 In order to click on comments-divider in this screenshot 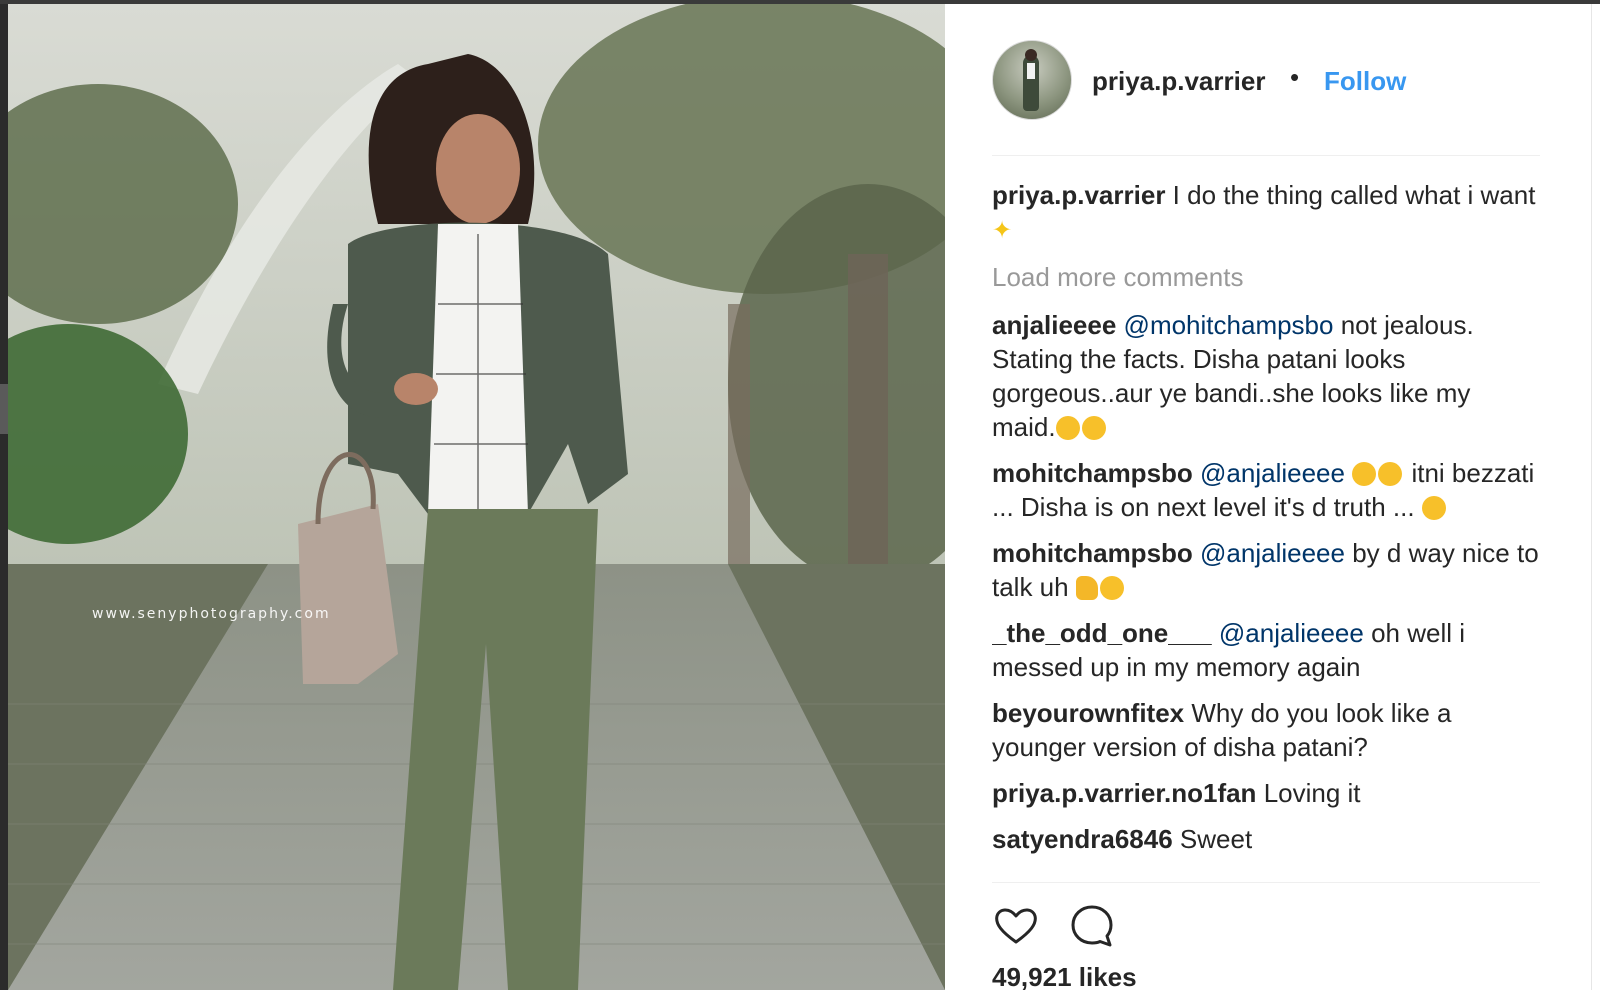, I will do `click(1266, 882)`.